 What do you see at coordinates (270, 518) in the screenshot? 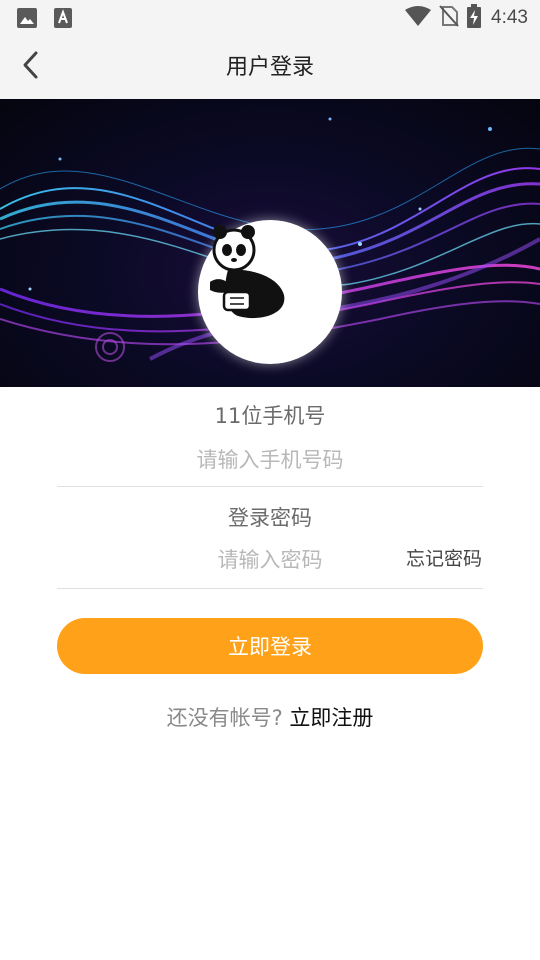
I see `password-label: 登录密码` at bounding box center [270, 518].